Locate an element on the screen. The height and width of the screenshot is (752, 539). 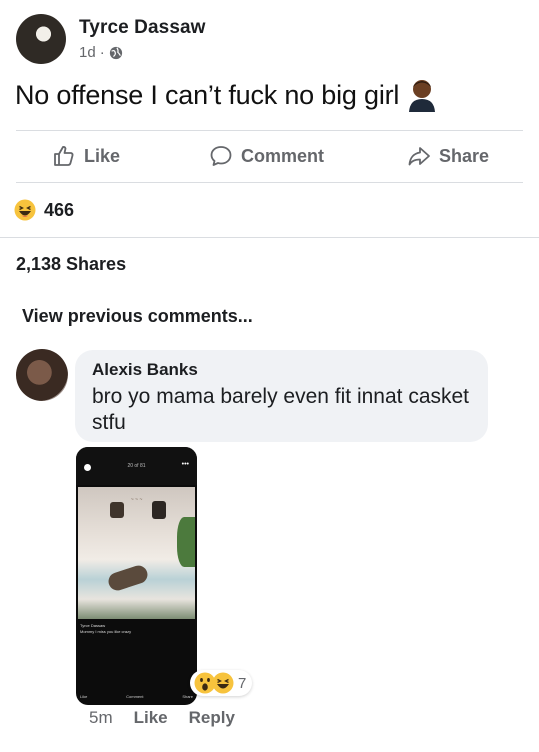
attachment-photo-plant is located at coordinates (186, 542).